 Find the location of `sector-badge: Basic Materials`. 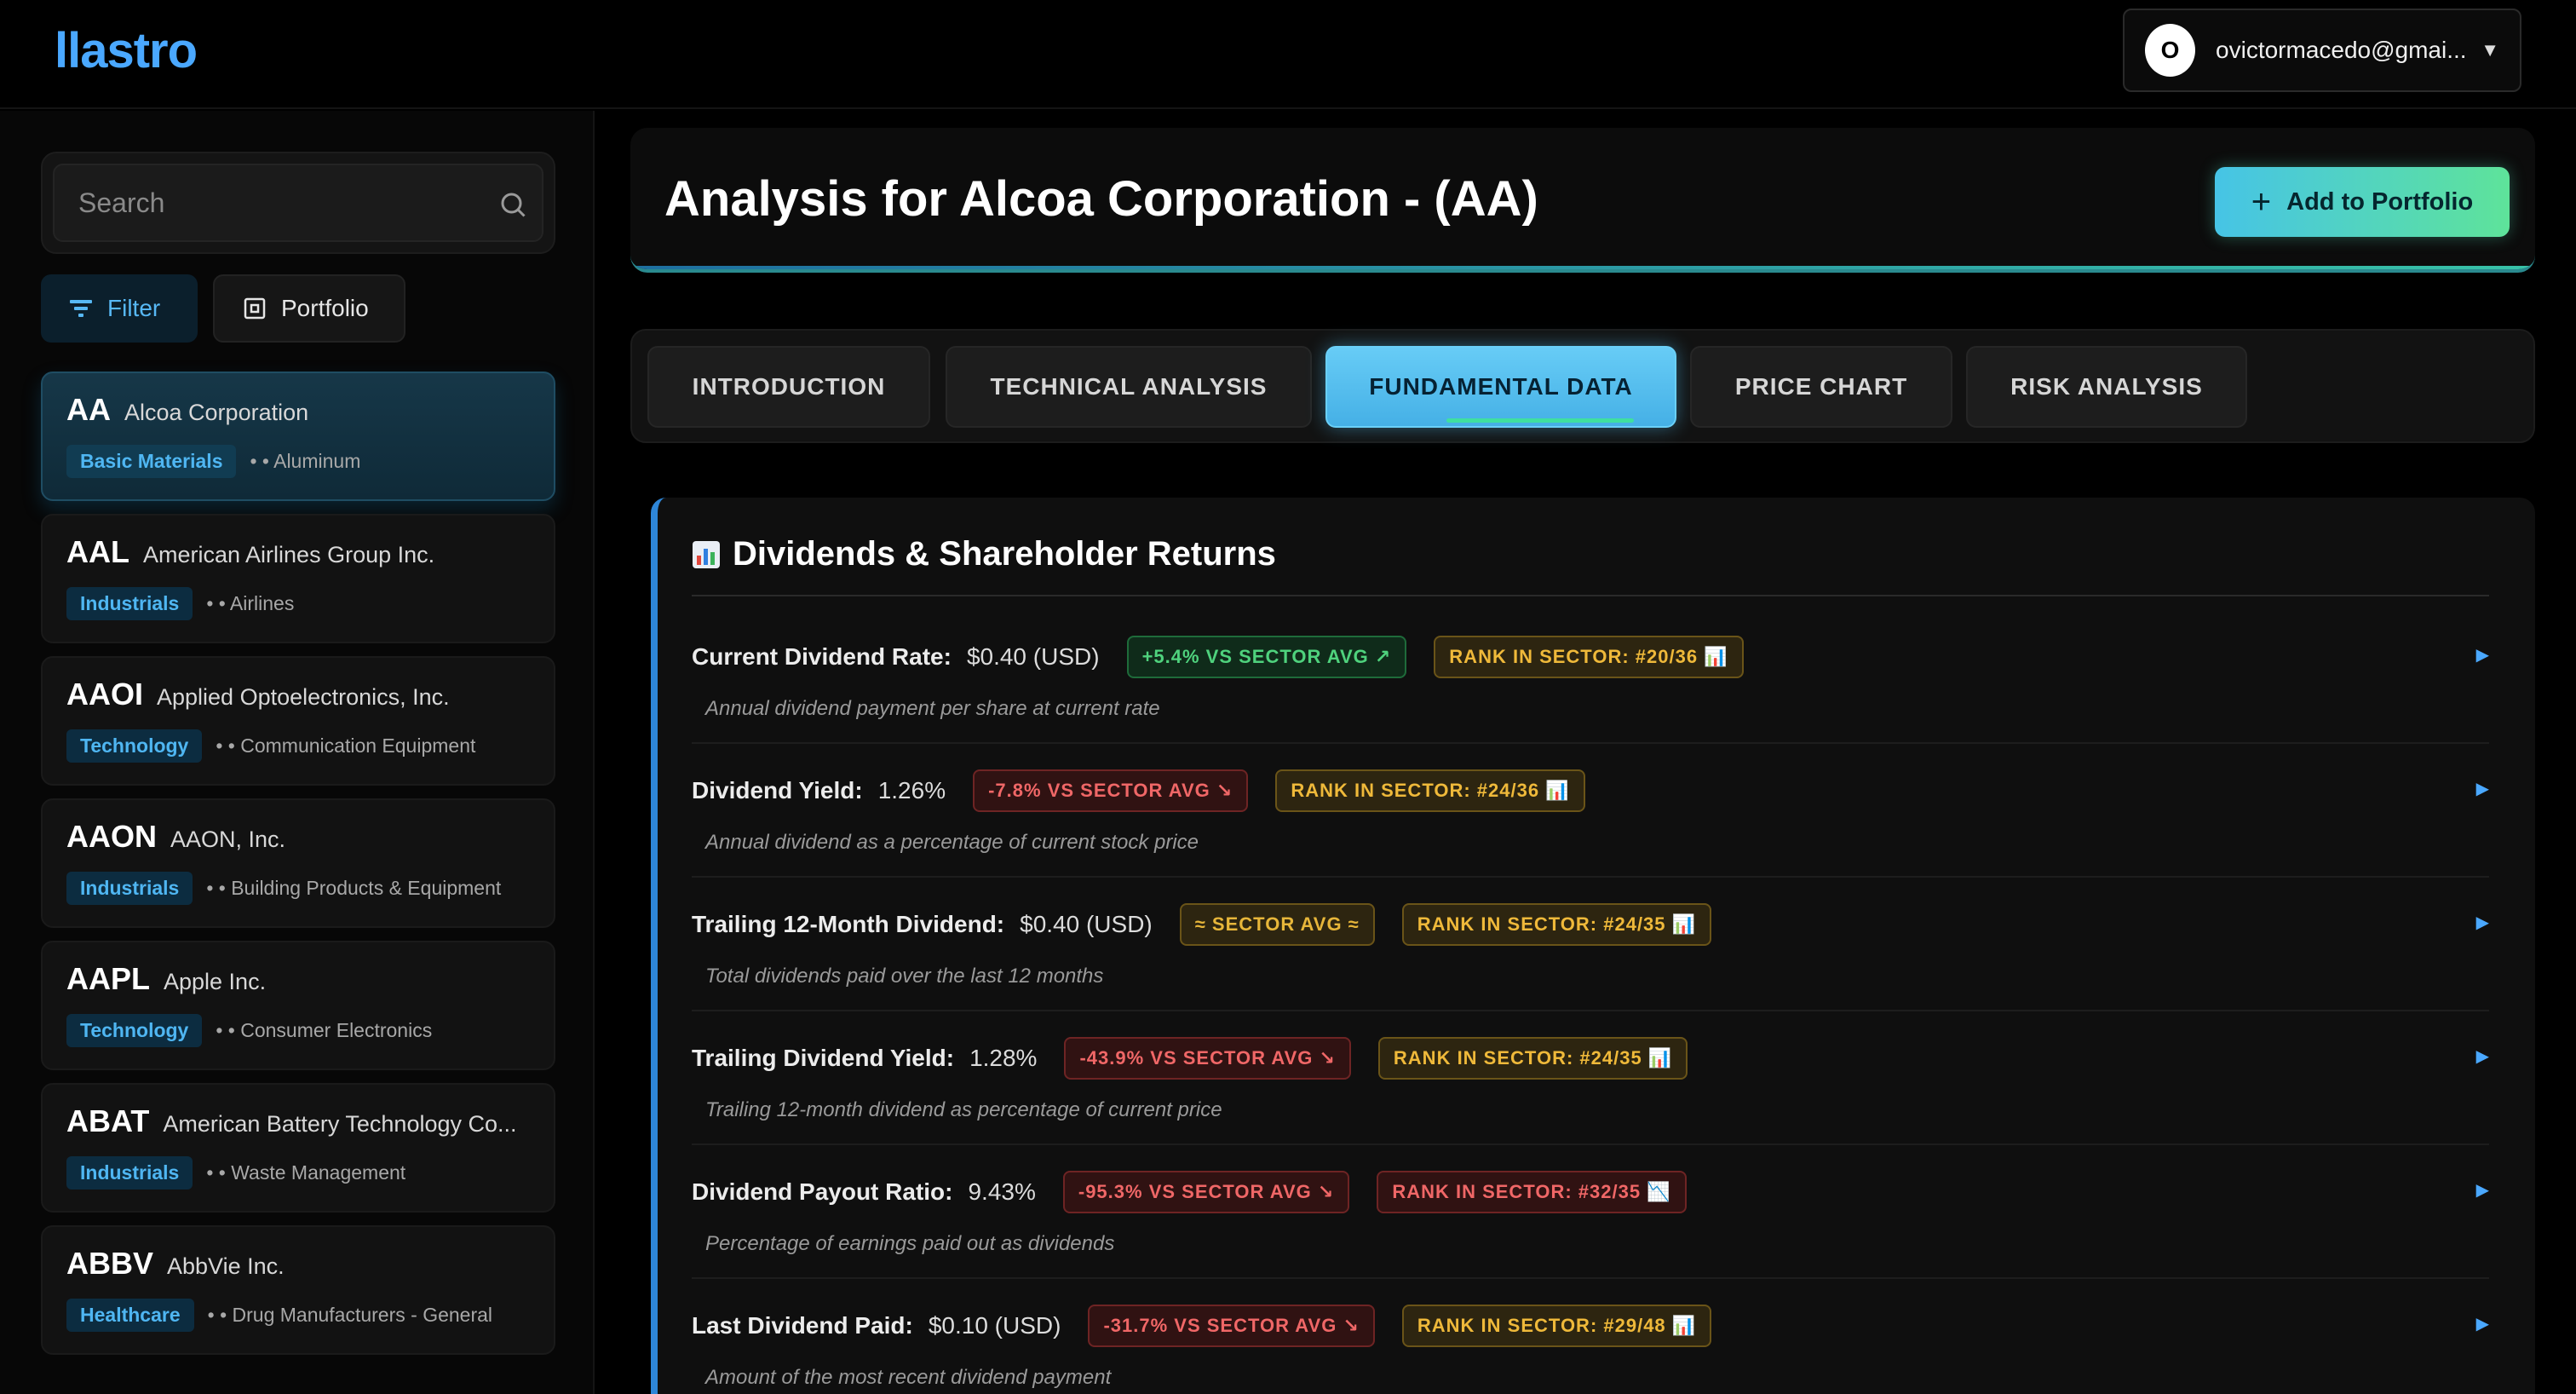

sector-badge: Basic Materials is located at coordinates (151, 461).